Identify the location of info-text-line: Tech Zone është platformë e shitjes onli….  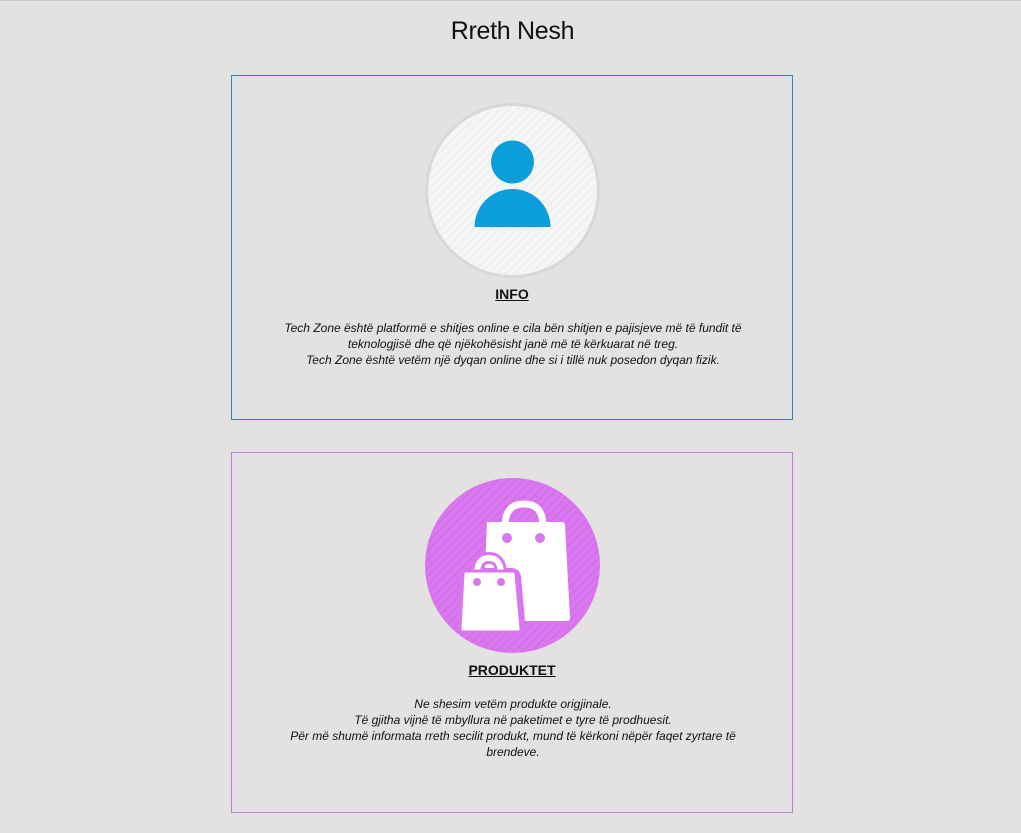
(513, 336).